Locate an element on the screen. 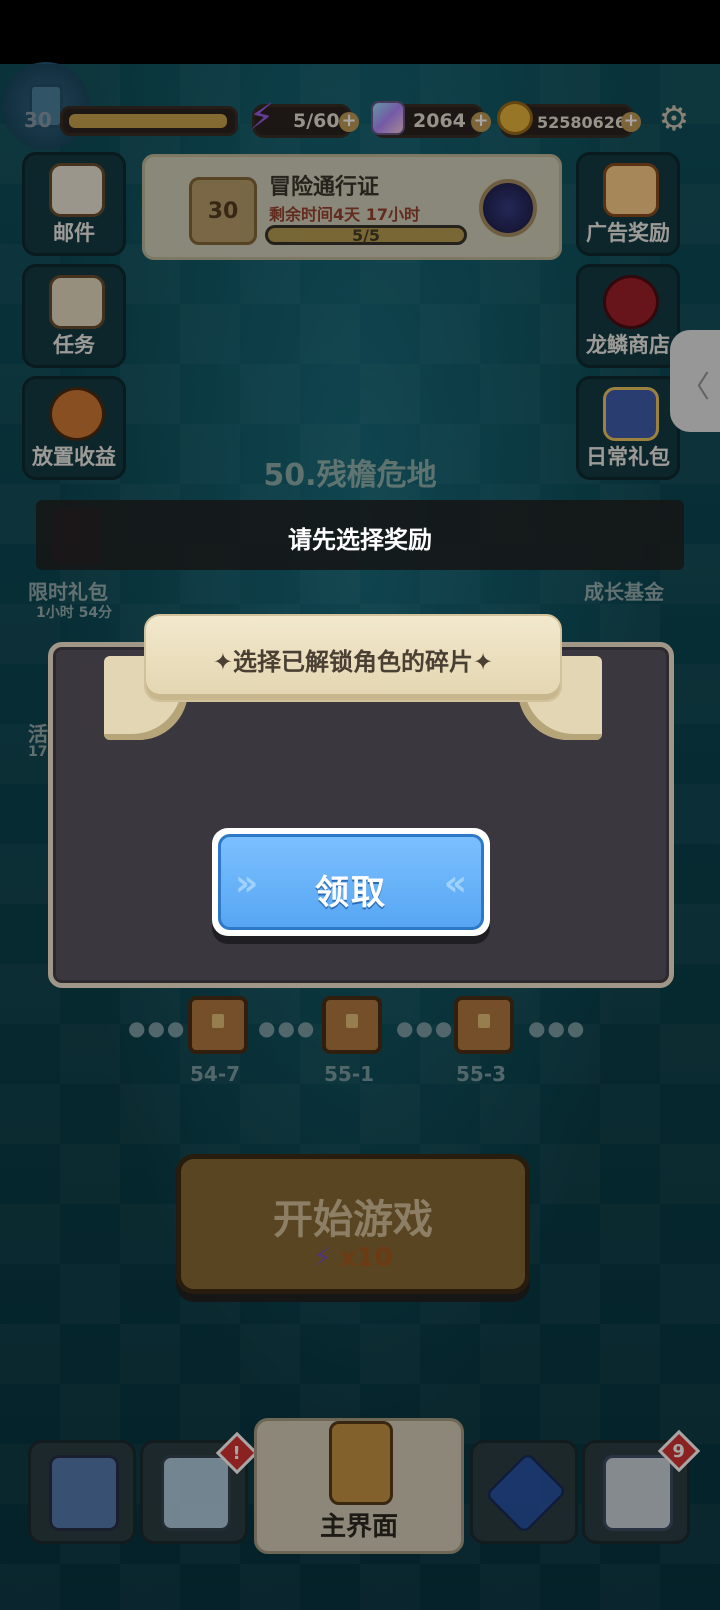 The image size is (720, 1610). chevron-left-icon: « is located at coordinates (455, 883).